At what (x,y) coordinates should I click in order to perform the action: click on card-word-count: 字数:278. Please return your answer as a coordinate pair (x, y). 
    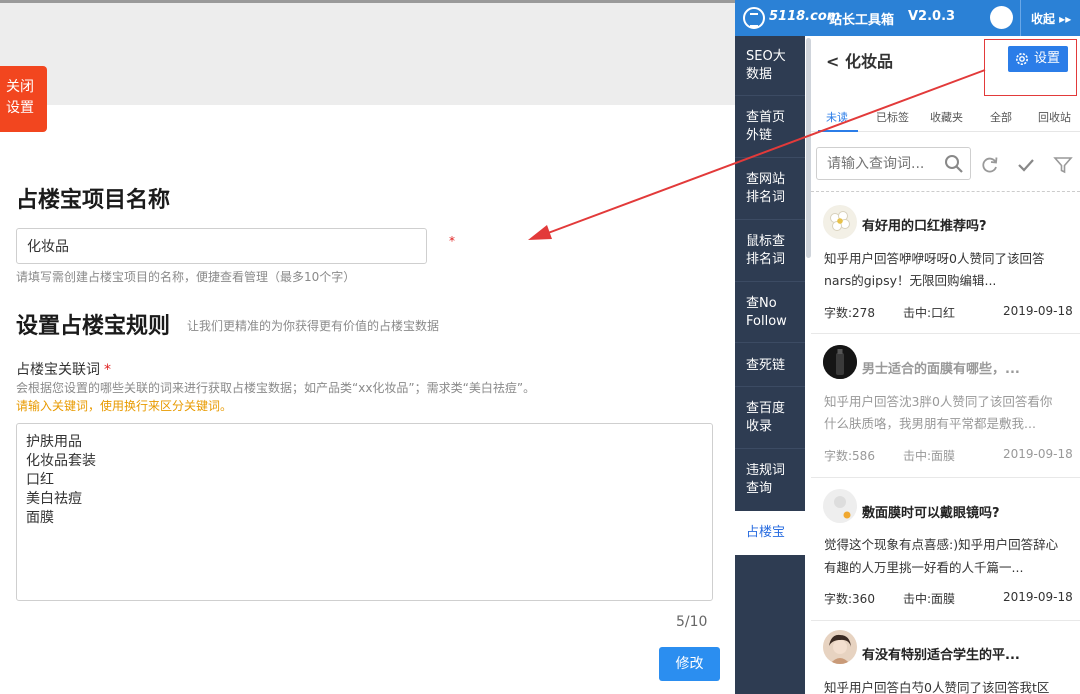
    Looking at the image, I should click on (849, 313).